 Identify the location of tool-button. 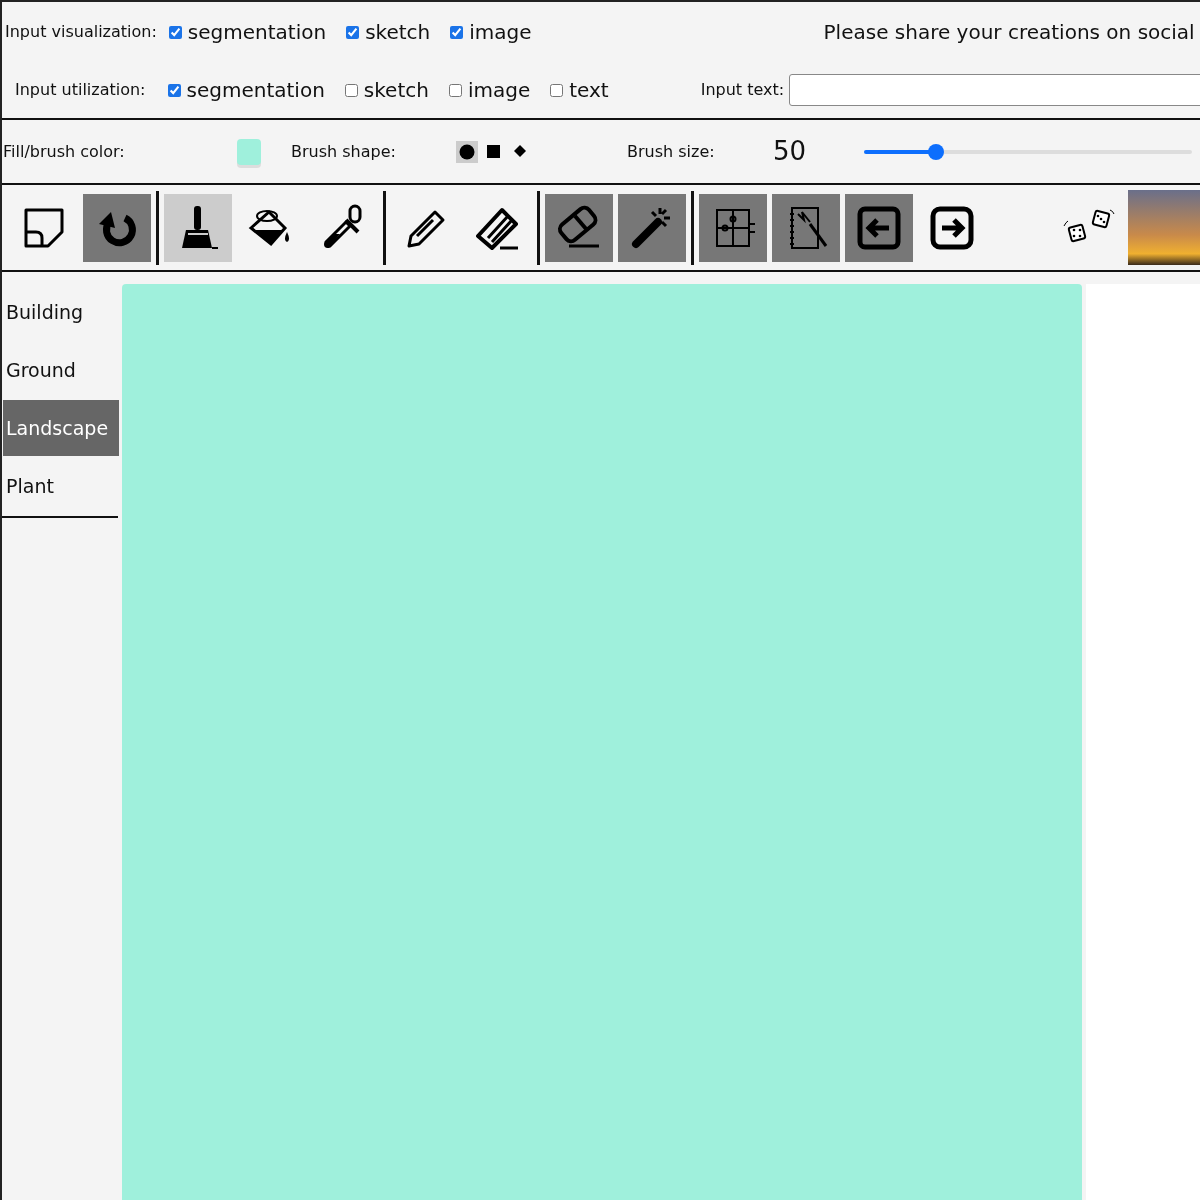
(198, 227).